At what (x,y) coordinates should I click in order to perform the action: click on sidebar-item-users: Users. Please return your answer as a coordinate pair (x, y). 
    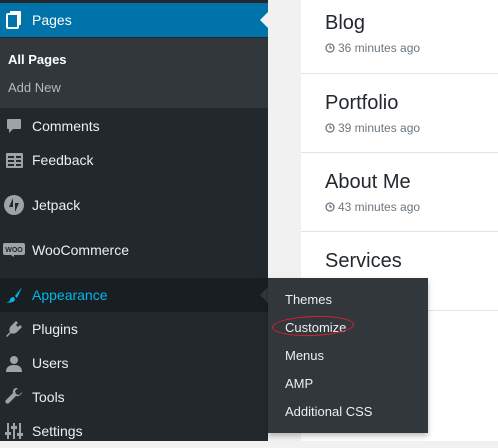
    Looking at the image, I should click on (134, 363).